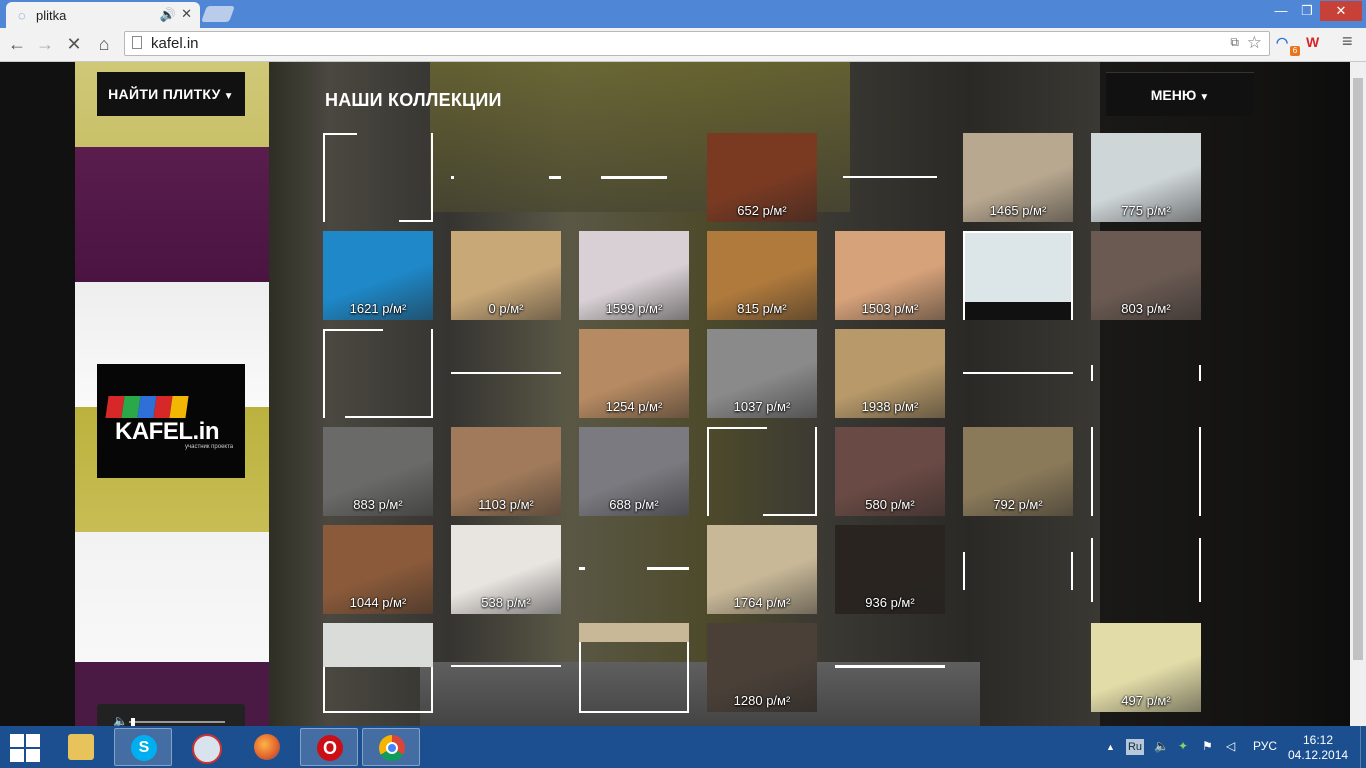  Describe the element at coordinates (1282, 42) in the screenshot. I see `extension-wifi-icon: ◠` at that location.